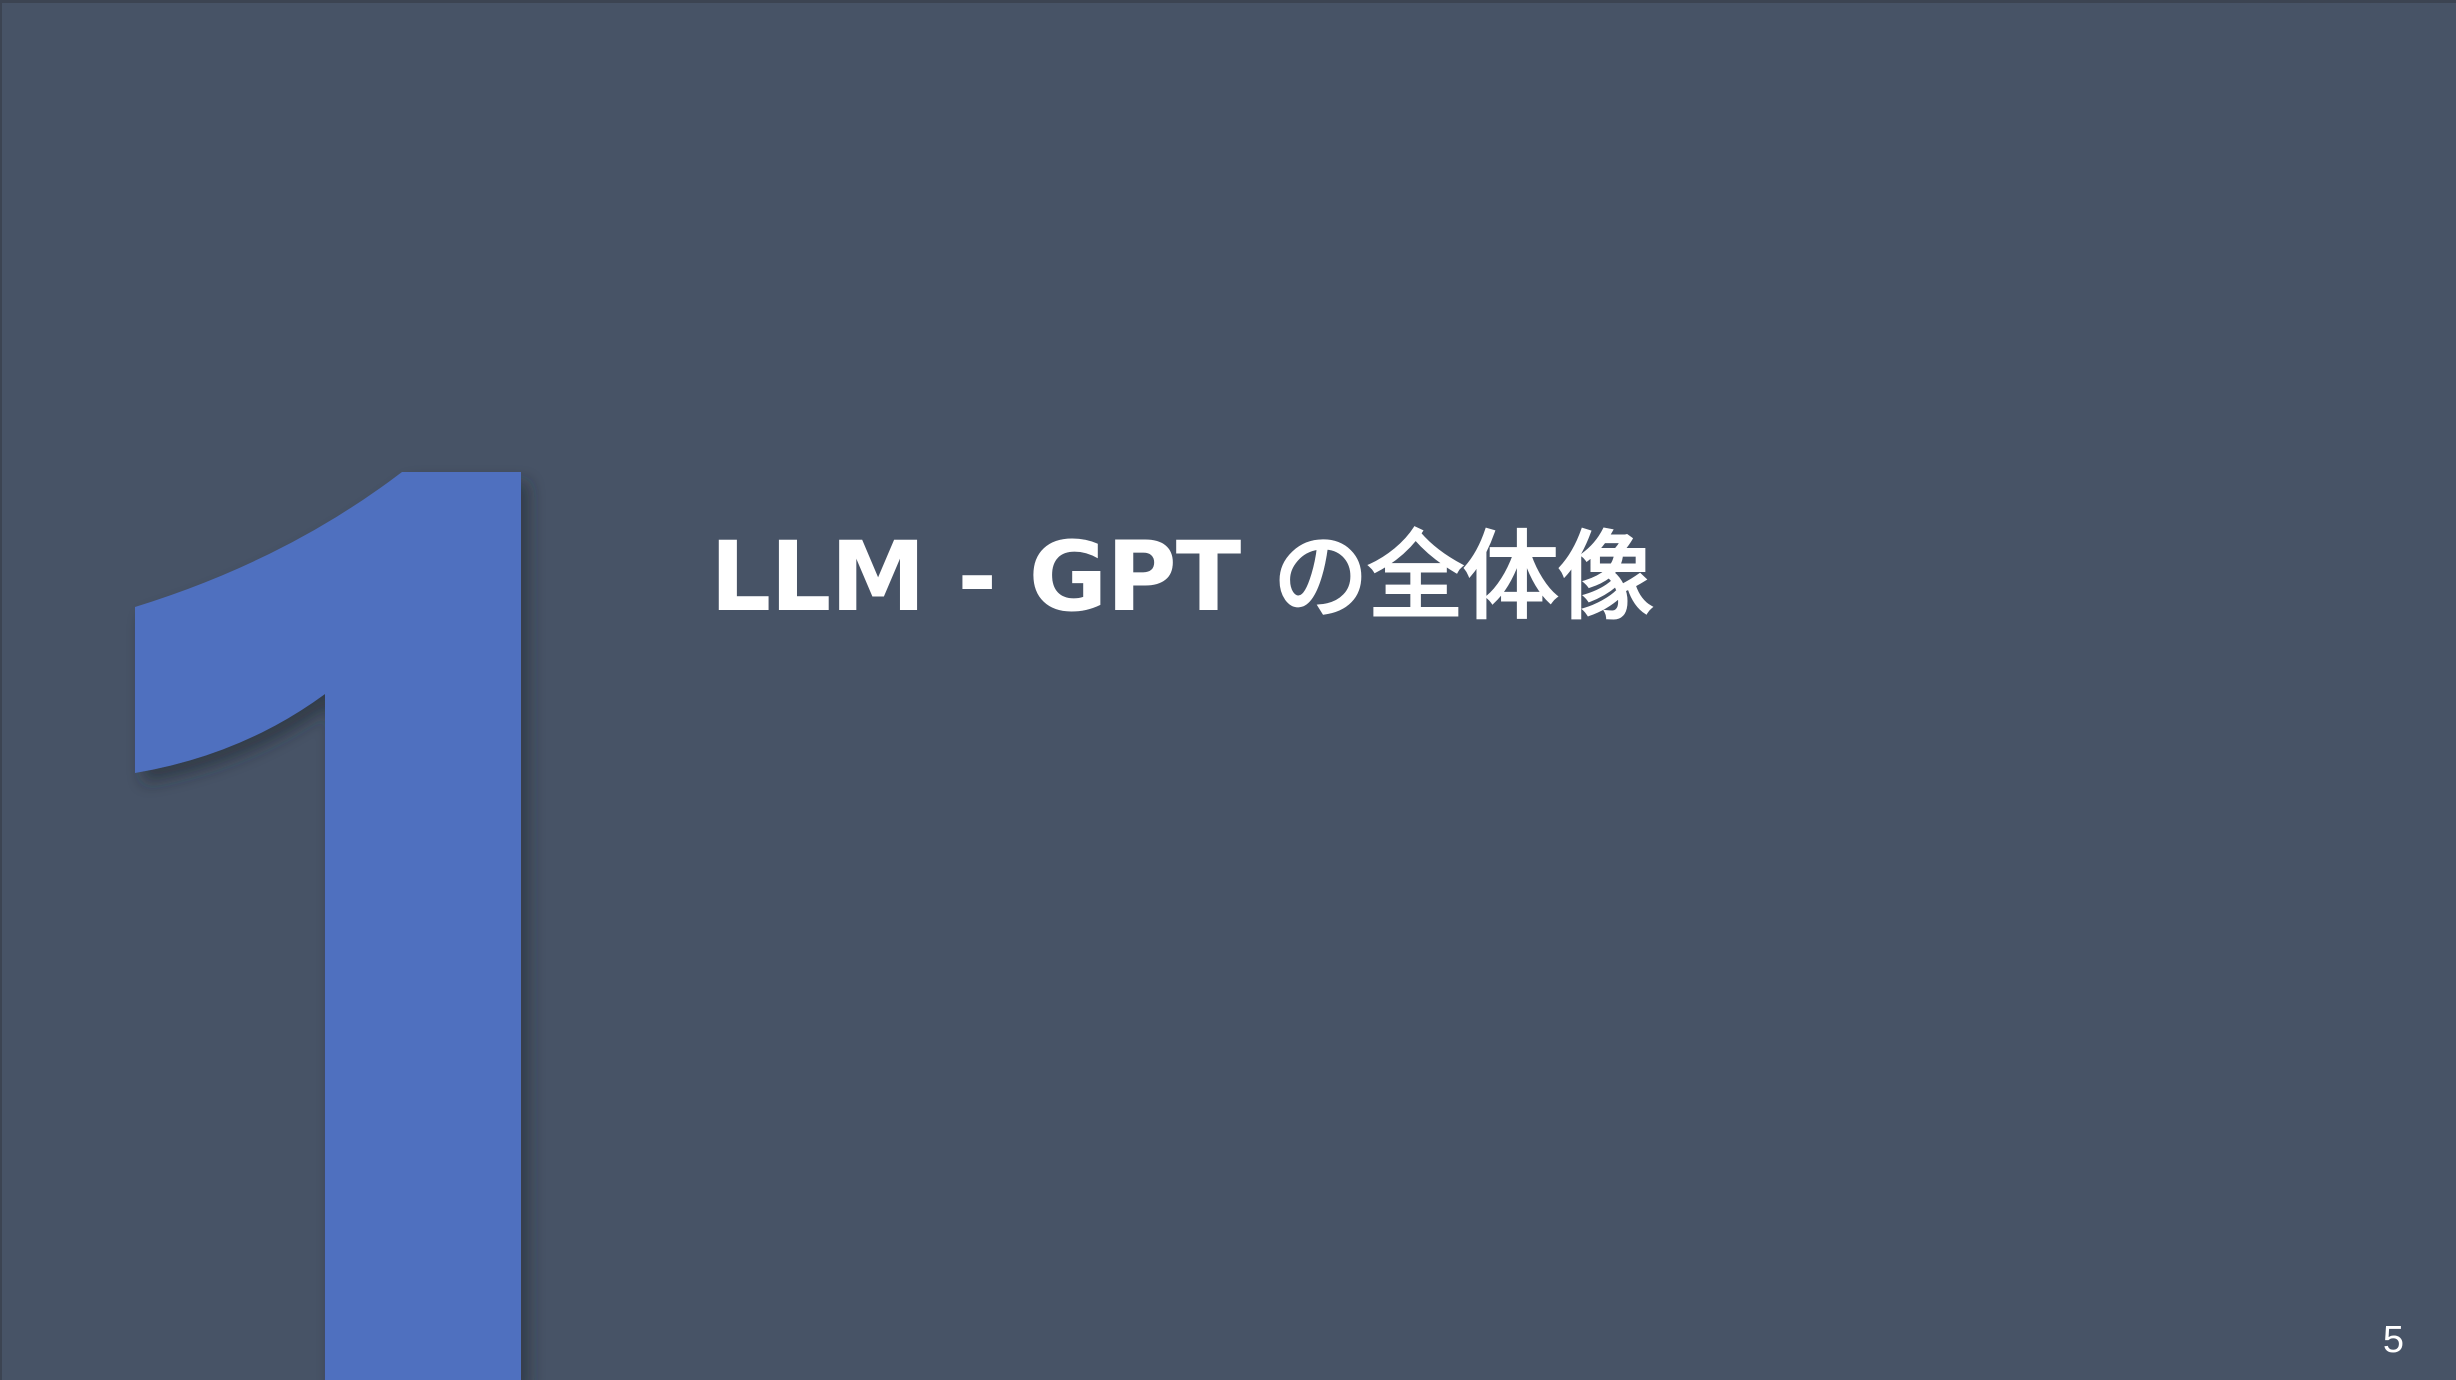  I want to click on section-numeral-one, so click(328, 926).